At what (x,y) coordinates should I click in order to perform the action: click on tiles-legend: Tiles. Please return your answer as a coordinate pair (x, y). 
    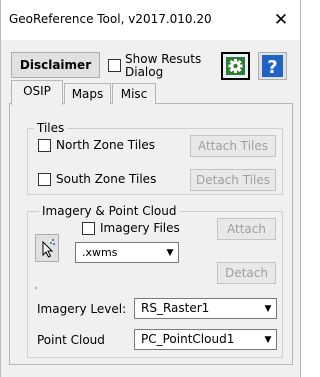
    Looking at the image, I should click on (51, 128).